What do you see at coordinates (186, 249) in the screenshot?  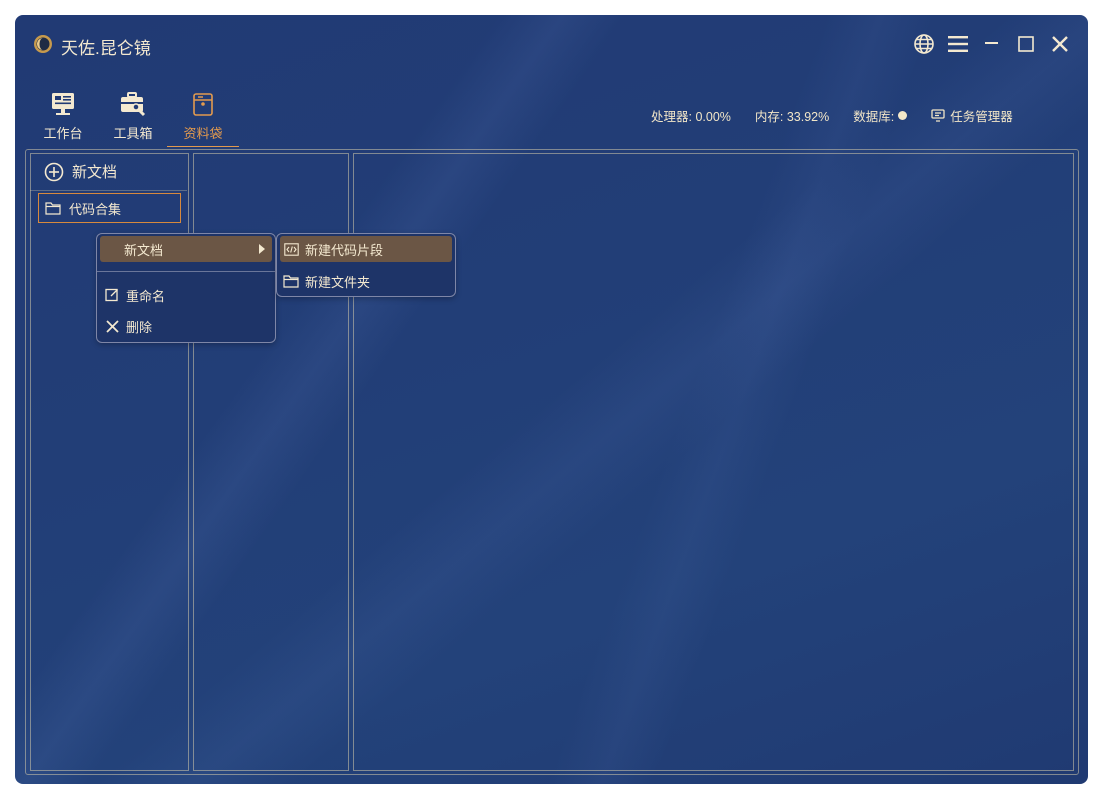 I see `menu-item-new-doc: 新文档` at bounding box center [186, 249].